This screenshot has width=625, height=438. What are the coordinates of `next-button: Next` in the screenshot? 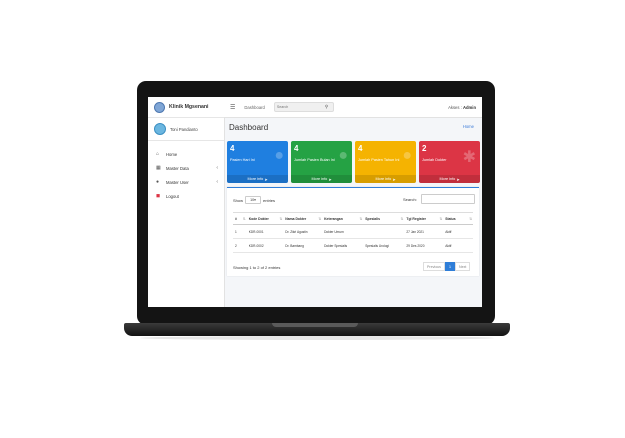 It's located at (462, 266).